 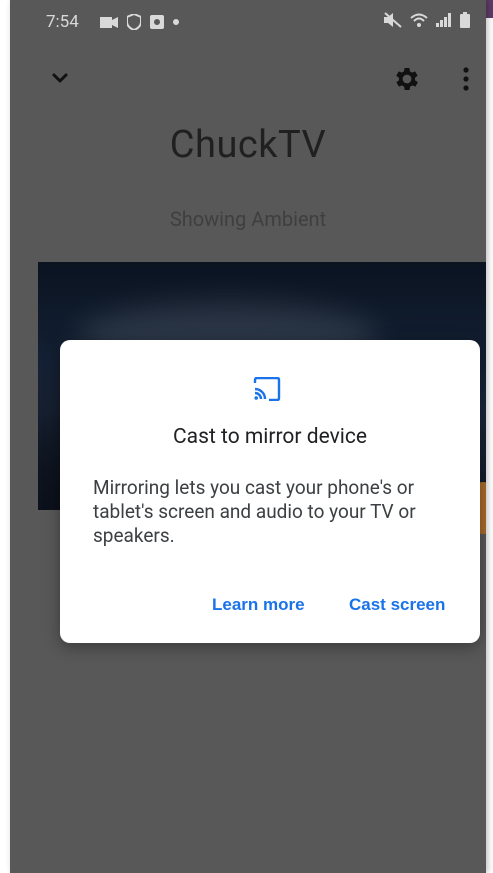 What do you see at coordinates (270, 437) in the screenshot?
I see `dialog-title: Cast to mirror device` at bounding box center [270, 437].